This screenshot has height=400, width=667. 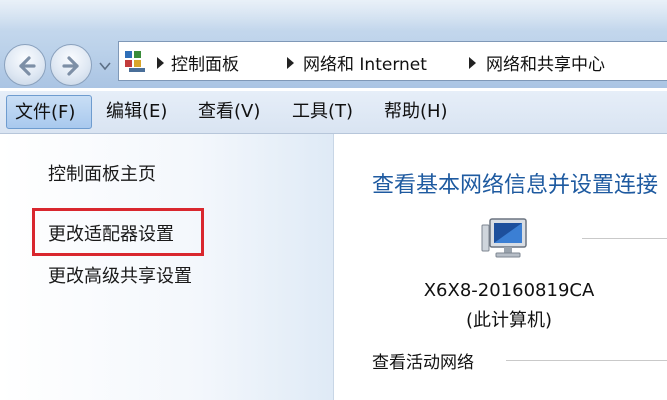 I want to click on forward-arrow-icon, so click(x=70, y=66).